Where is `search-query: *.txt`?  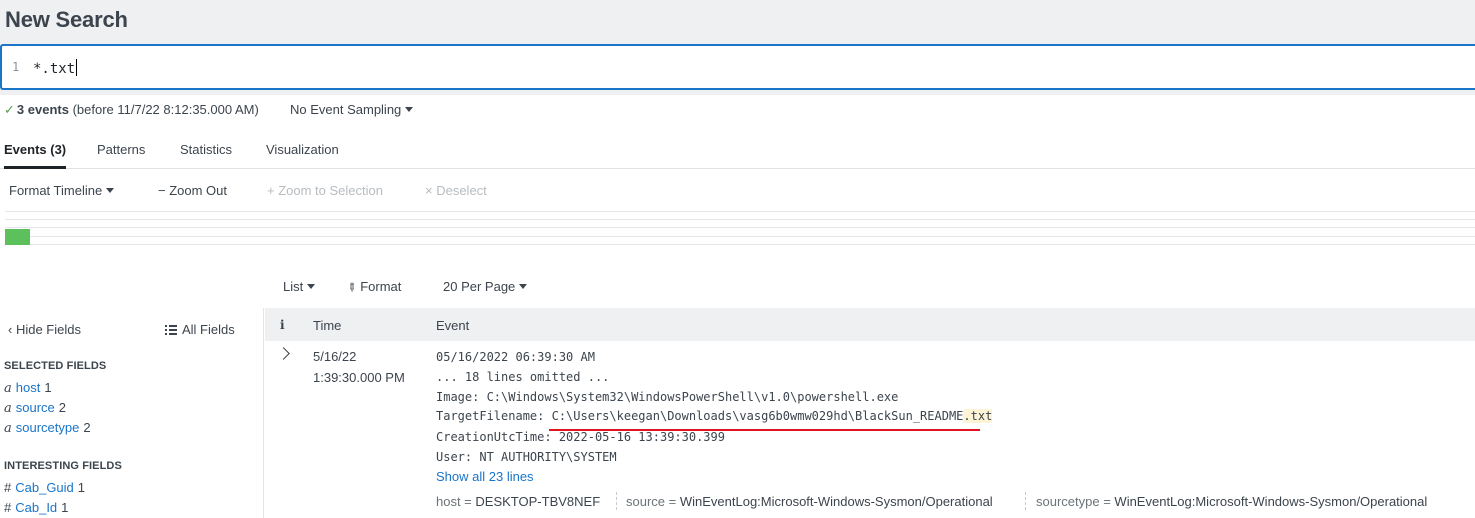 search-query: *.txt is located at coordinates (55, 68).